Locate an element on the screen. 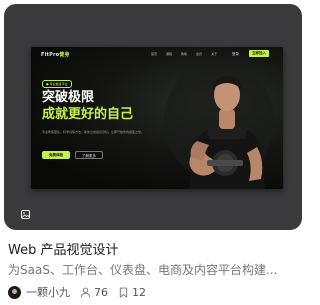 The height and width of the screenshot is (305, 320). preview-tag: ● 专业健身平台 is located at coordinates (57, 84).